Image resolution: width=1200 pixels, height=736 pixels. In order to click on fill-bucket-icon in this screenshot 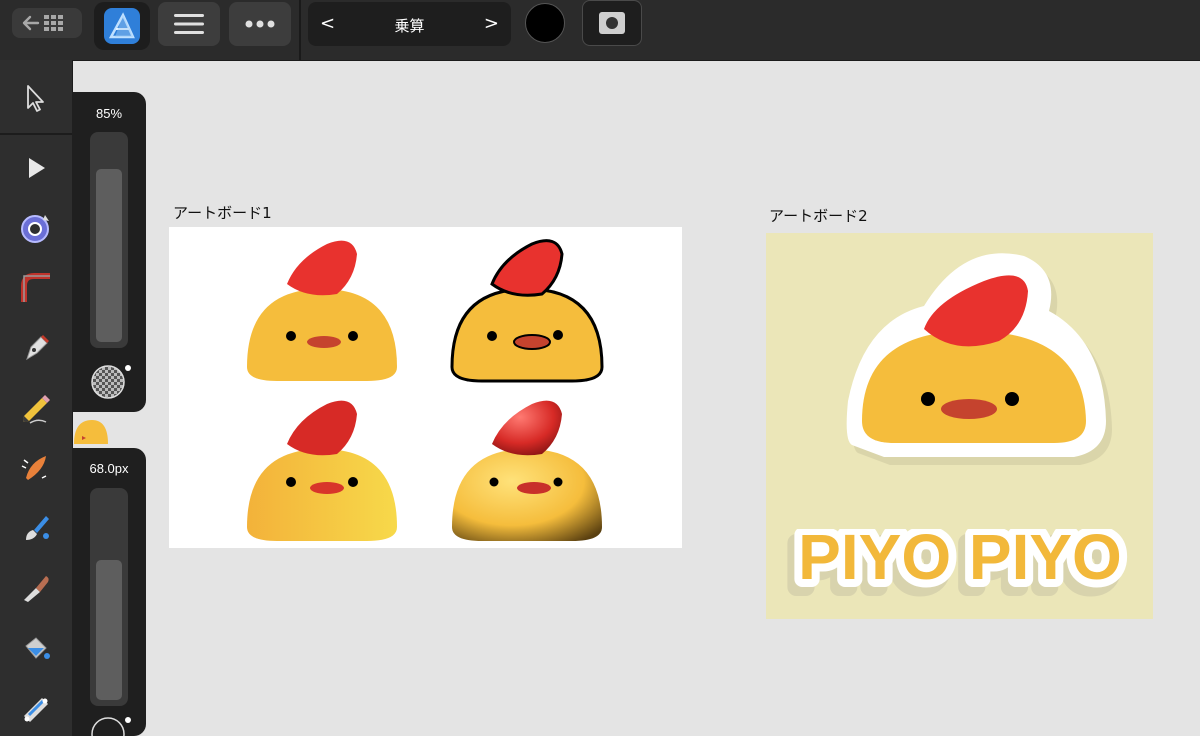, I will do `click(37, 648)`.